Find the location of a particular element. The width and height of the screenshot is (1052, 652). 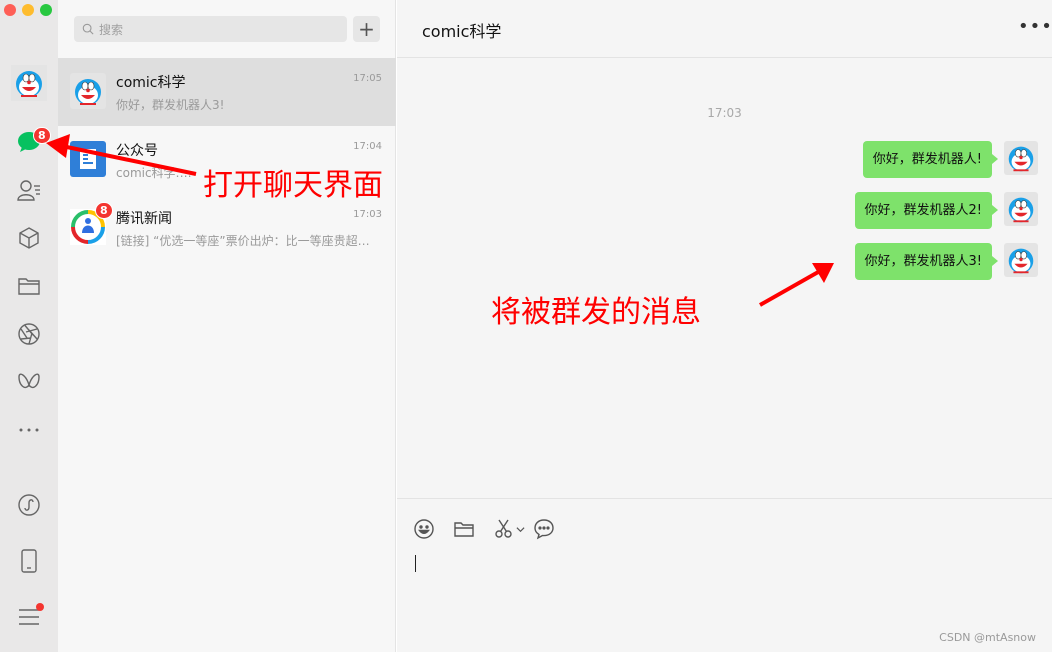

chat-header: comic科学 ••• is located at coordinates (724, 29).